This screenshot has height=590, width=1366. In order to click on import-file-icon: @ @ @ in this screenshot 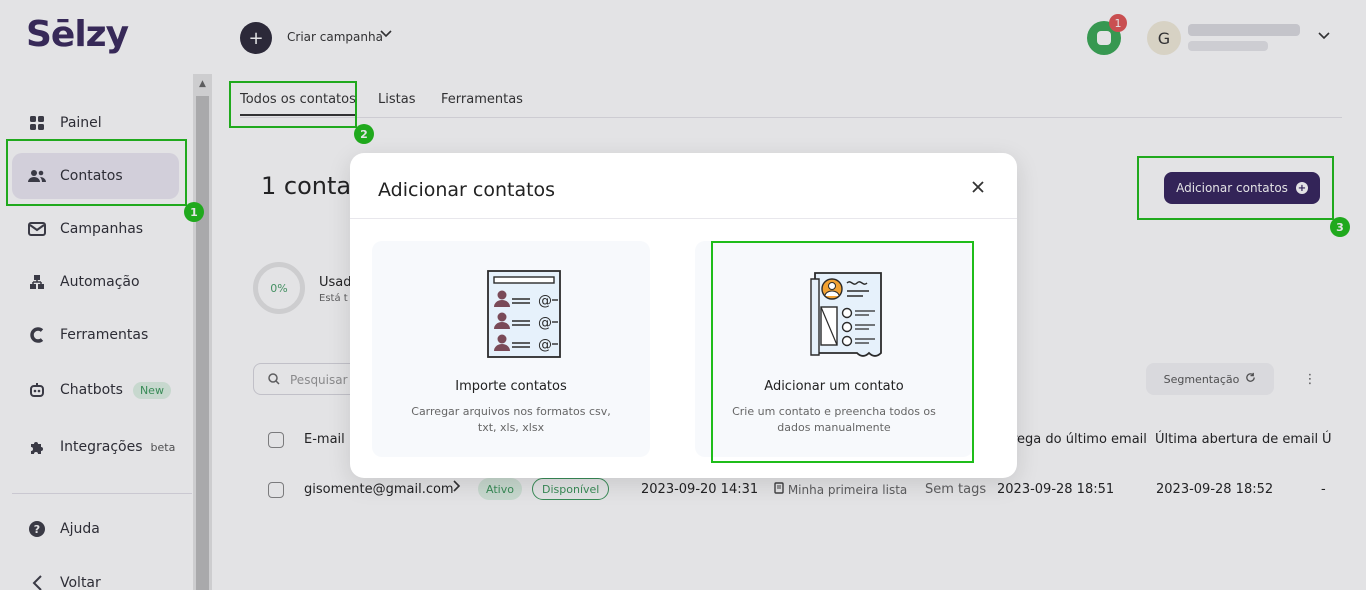, I will do `click(524, 314)`.